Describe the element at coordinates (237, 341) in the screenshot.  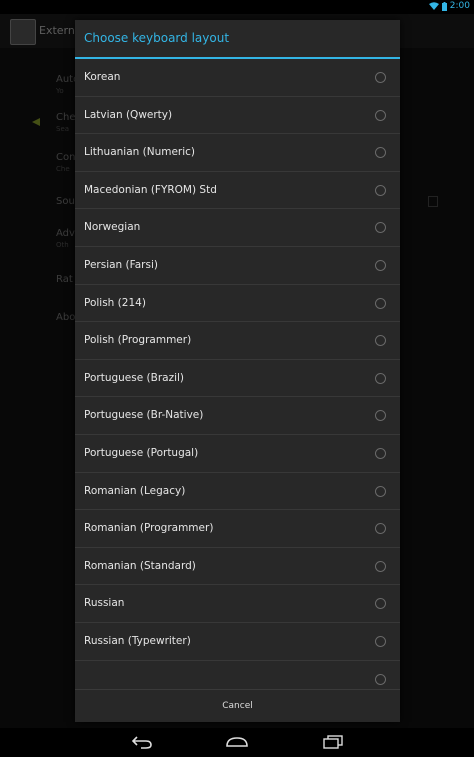
I see `option-item: Polish (Programmer)` at that location.